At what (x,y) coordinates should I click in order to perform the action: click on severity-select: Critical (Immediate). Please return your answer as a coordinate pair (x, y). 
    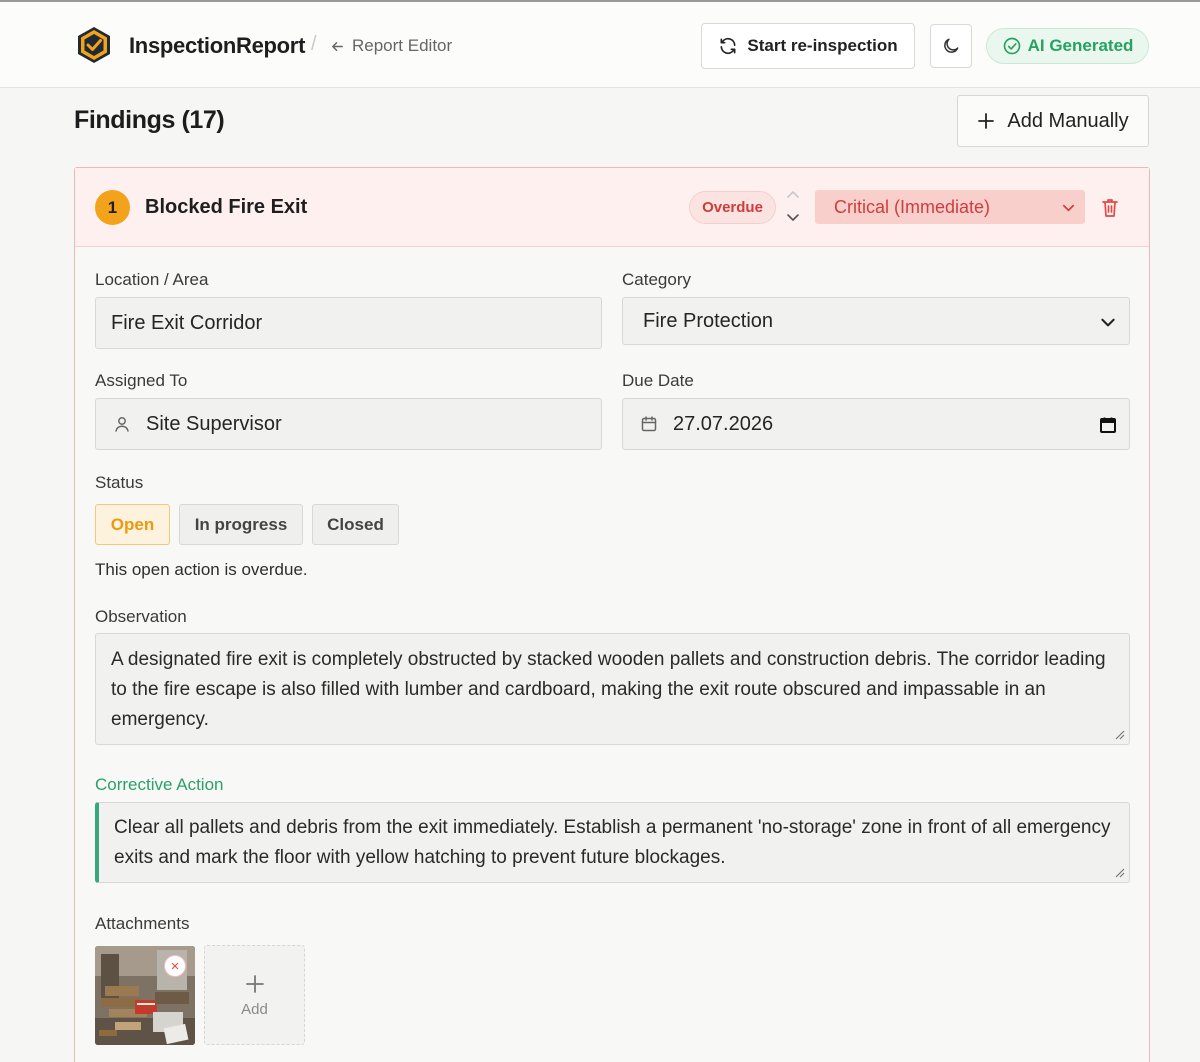
    Looking at the image, I should click on (950, 207).